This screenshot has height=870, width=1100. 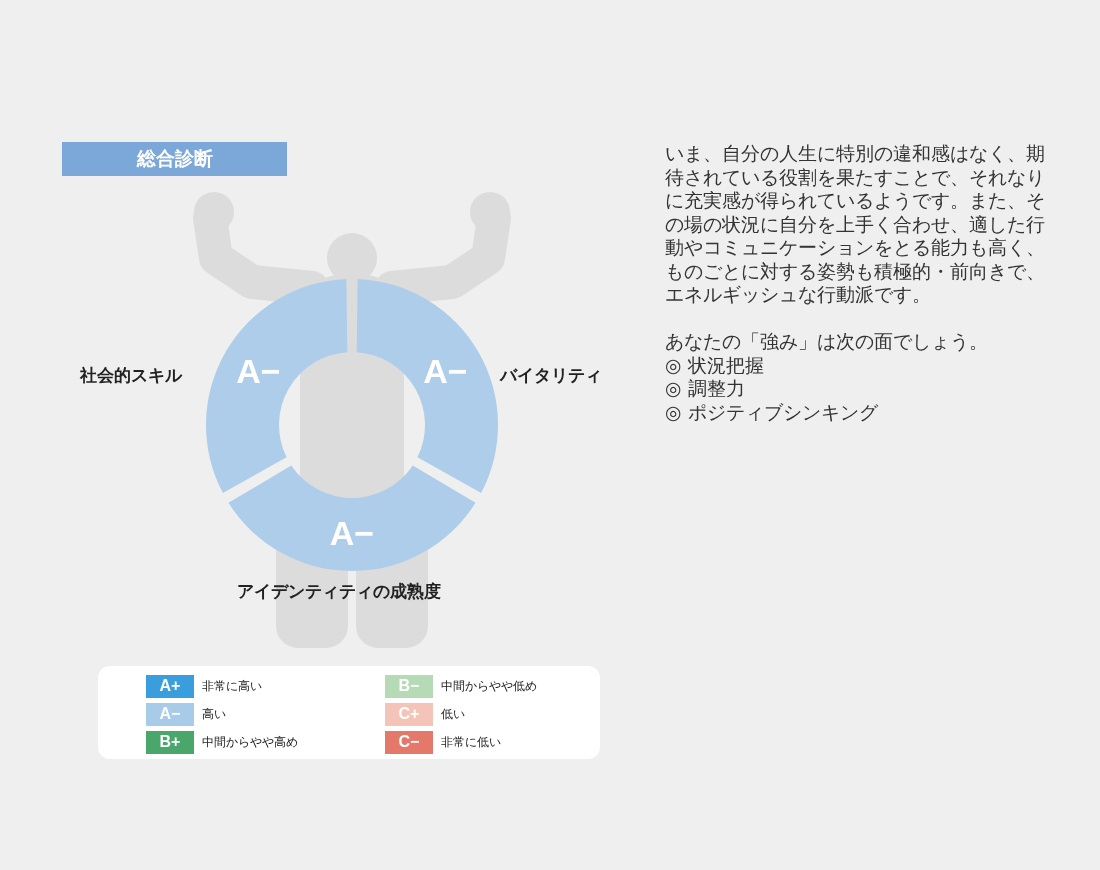 What do you see at coordinates (232, 686) in the screenshot?
I see `legend-label: 非常に高い` at bounding box center [232, 686].